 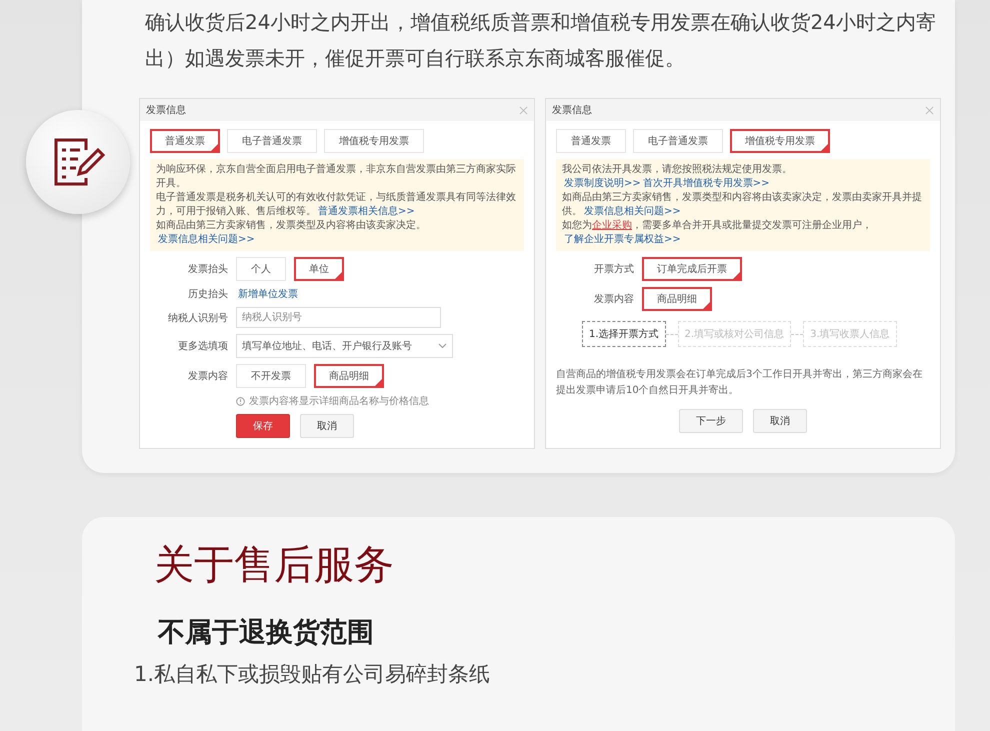 I want to click on step-indicator: 2.填写或核对公司信息, so click(x=735, y=334).